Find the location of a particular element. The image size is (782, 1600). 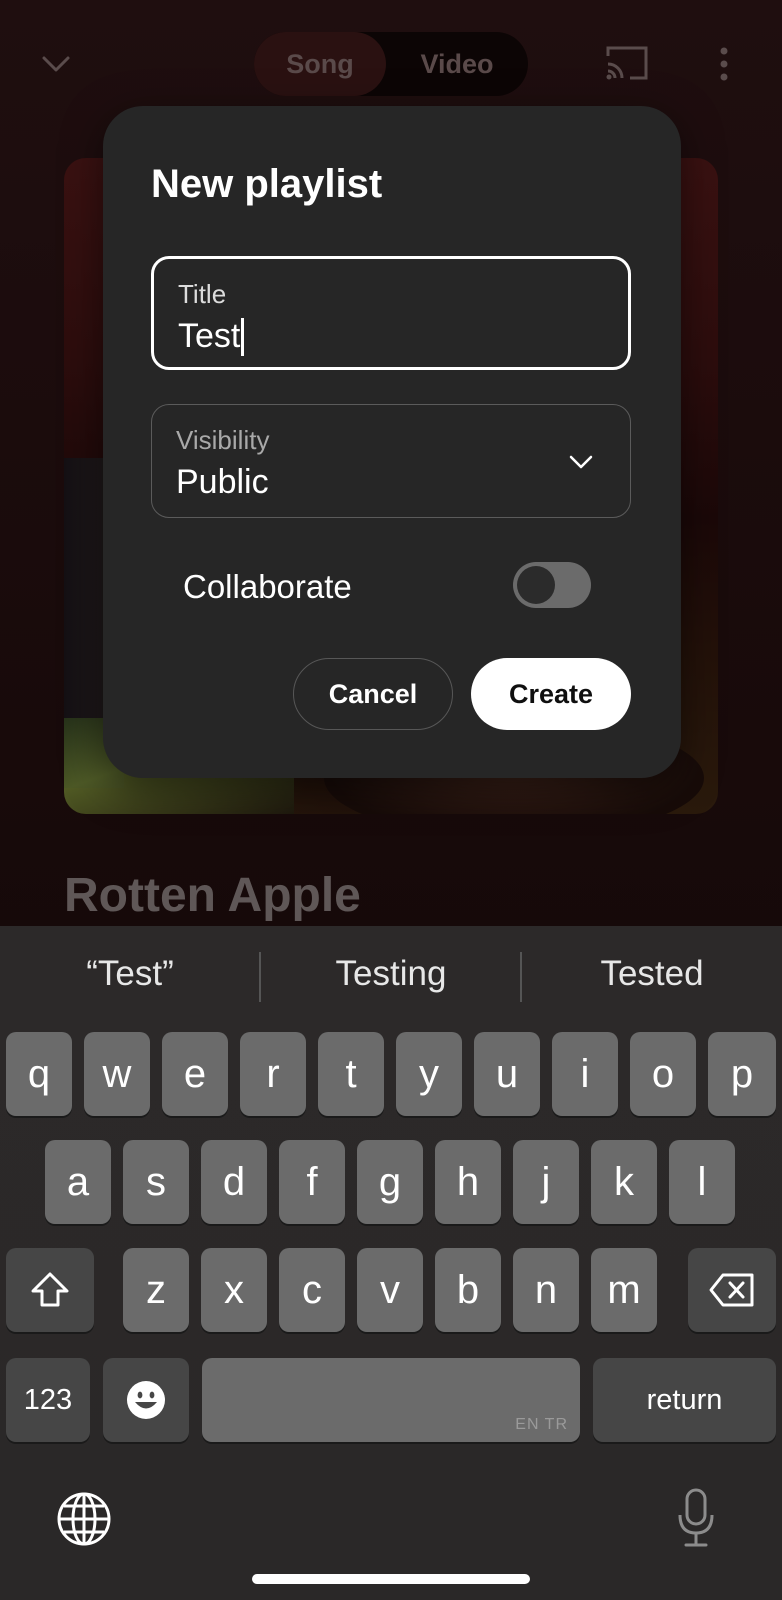

visibility-value: Public is located at coordinates (222, 482).